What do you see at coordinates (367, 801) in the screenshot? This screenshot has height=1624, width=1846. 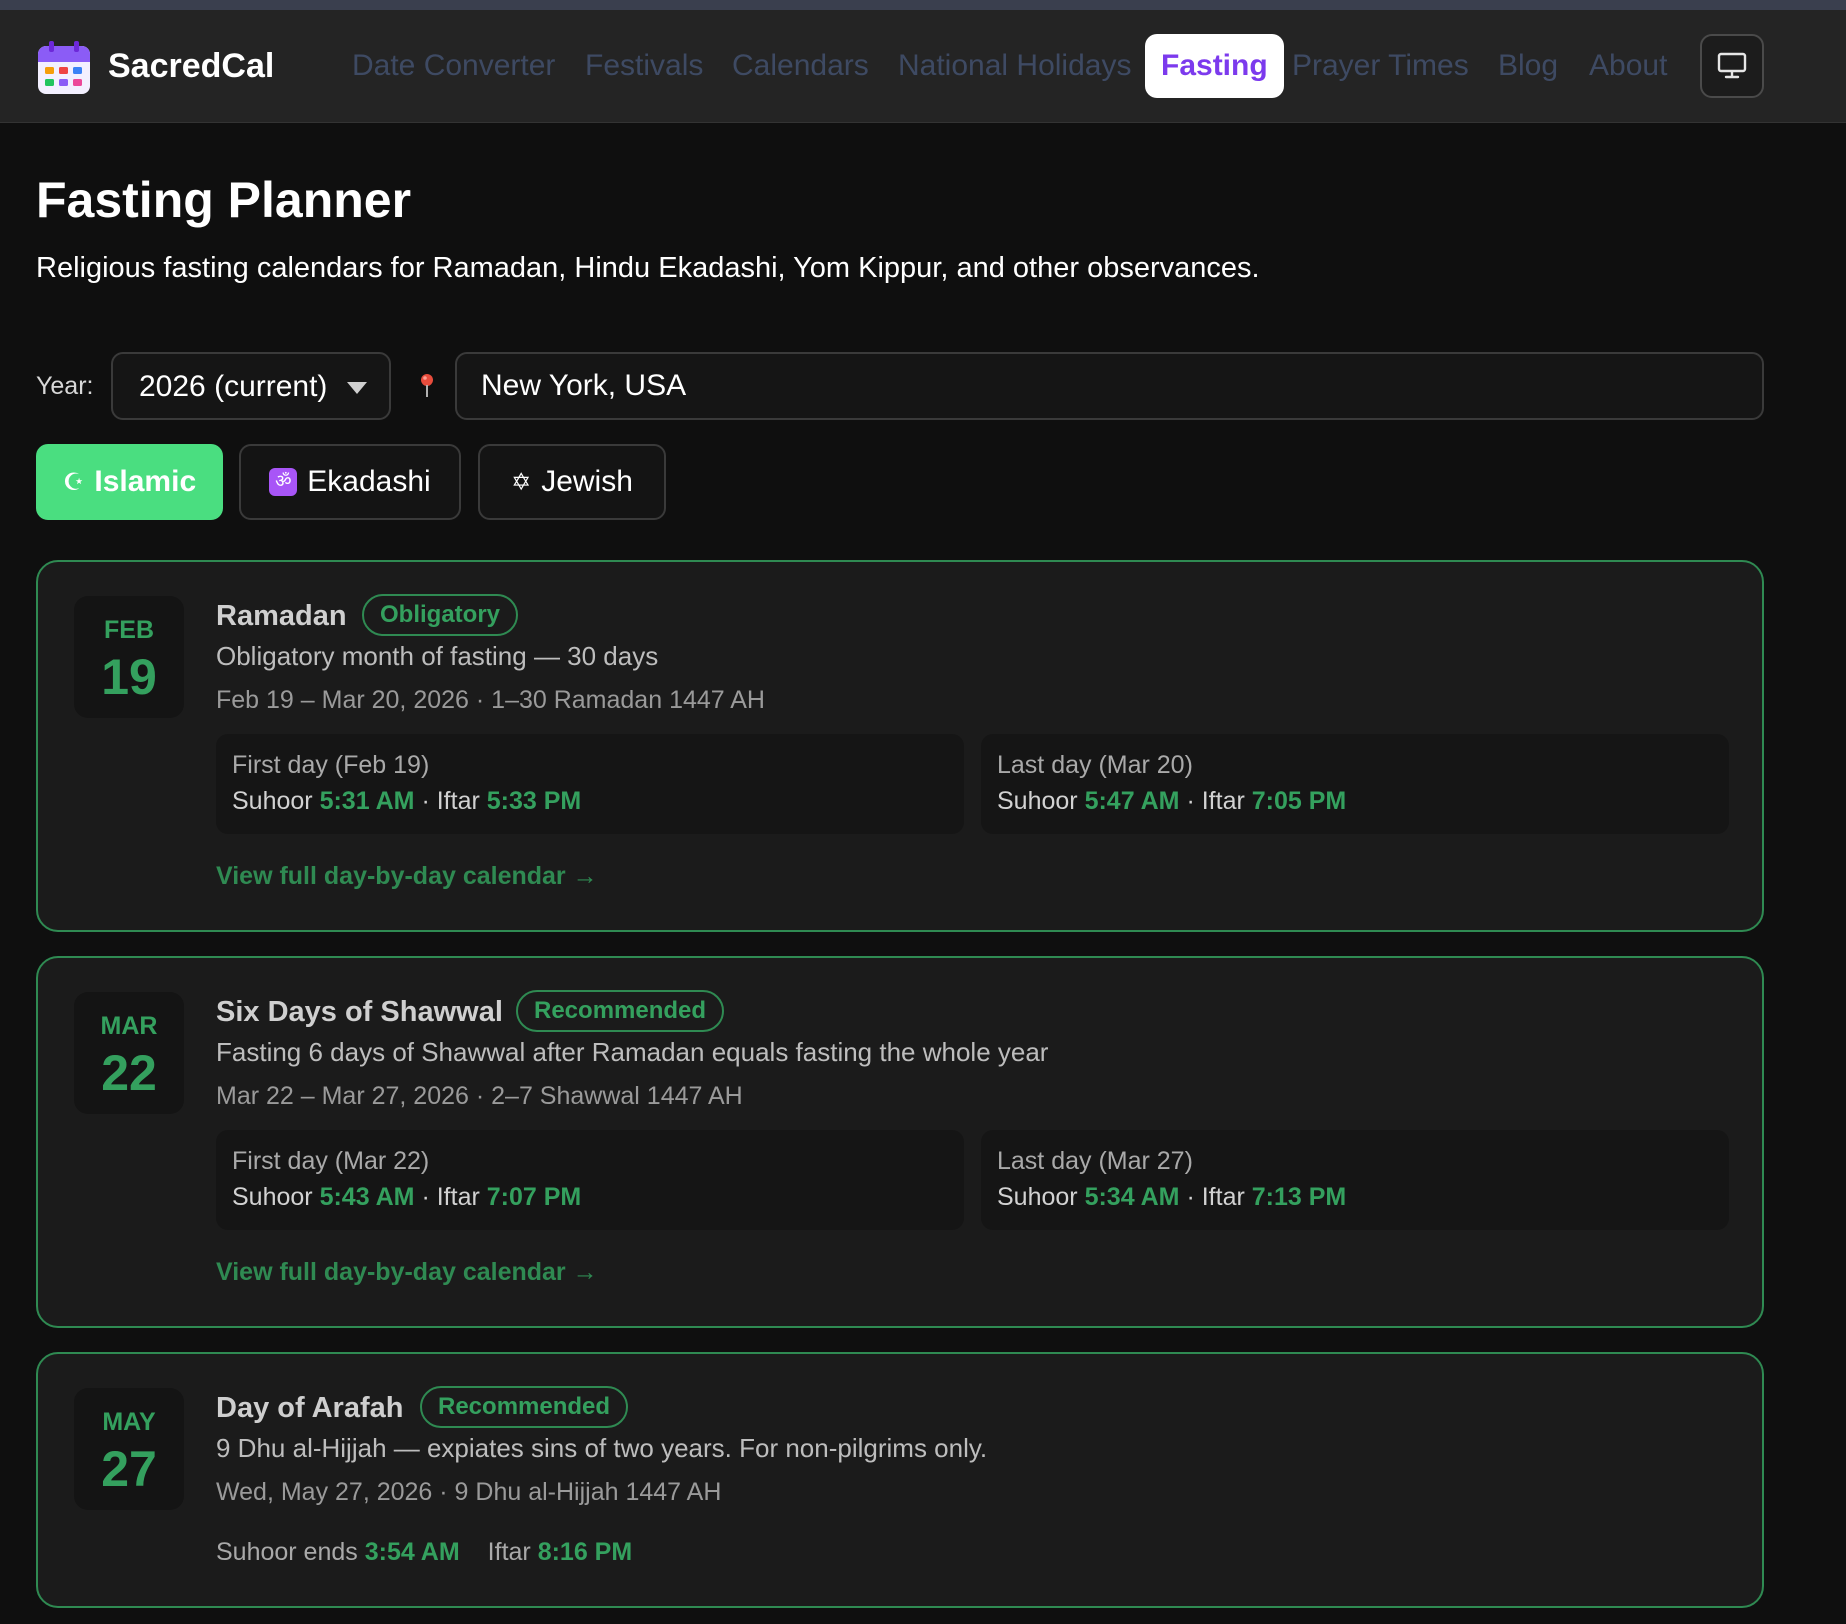 I see `suhoor-time: 5:31 AM` at bounding box center [367, 801].